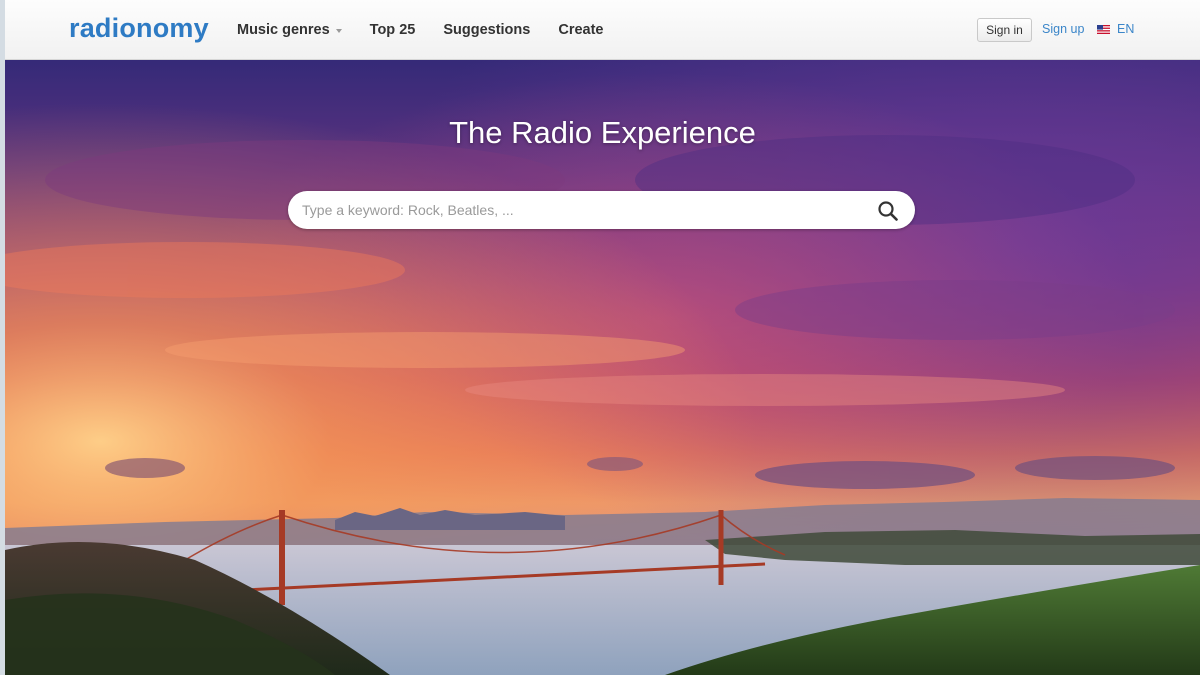  What do you see at coordinates (393, 30) in the screenshot?
I see `nav-top-25: Top 25` at bounding box center [393, 30].